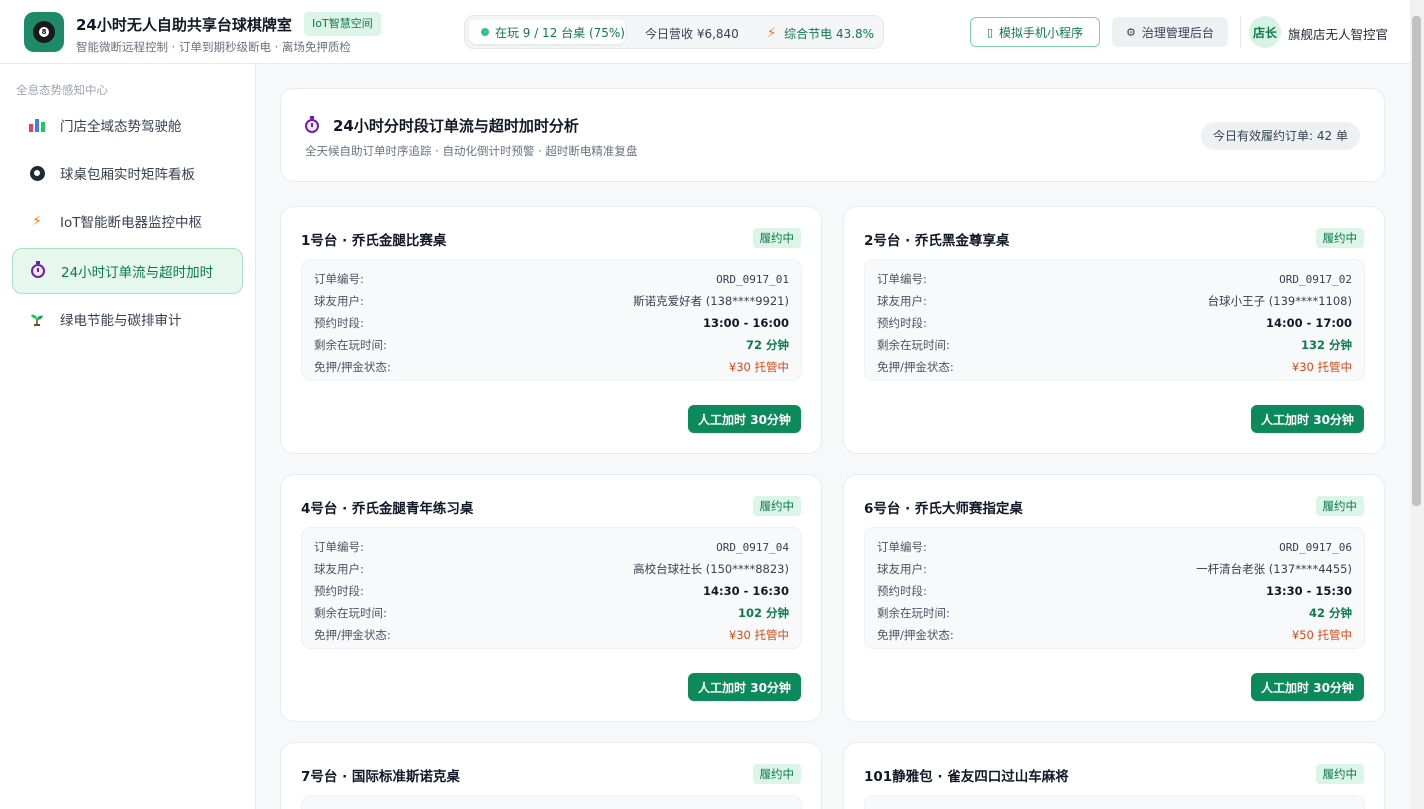 The height and width of the screenshot is (809, 1424). What do you see at coordinates (990, 32) in the screenshot?
I see `phone-icon: ▯` at bounding box center [990, 32].